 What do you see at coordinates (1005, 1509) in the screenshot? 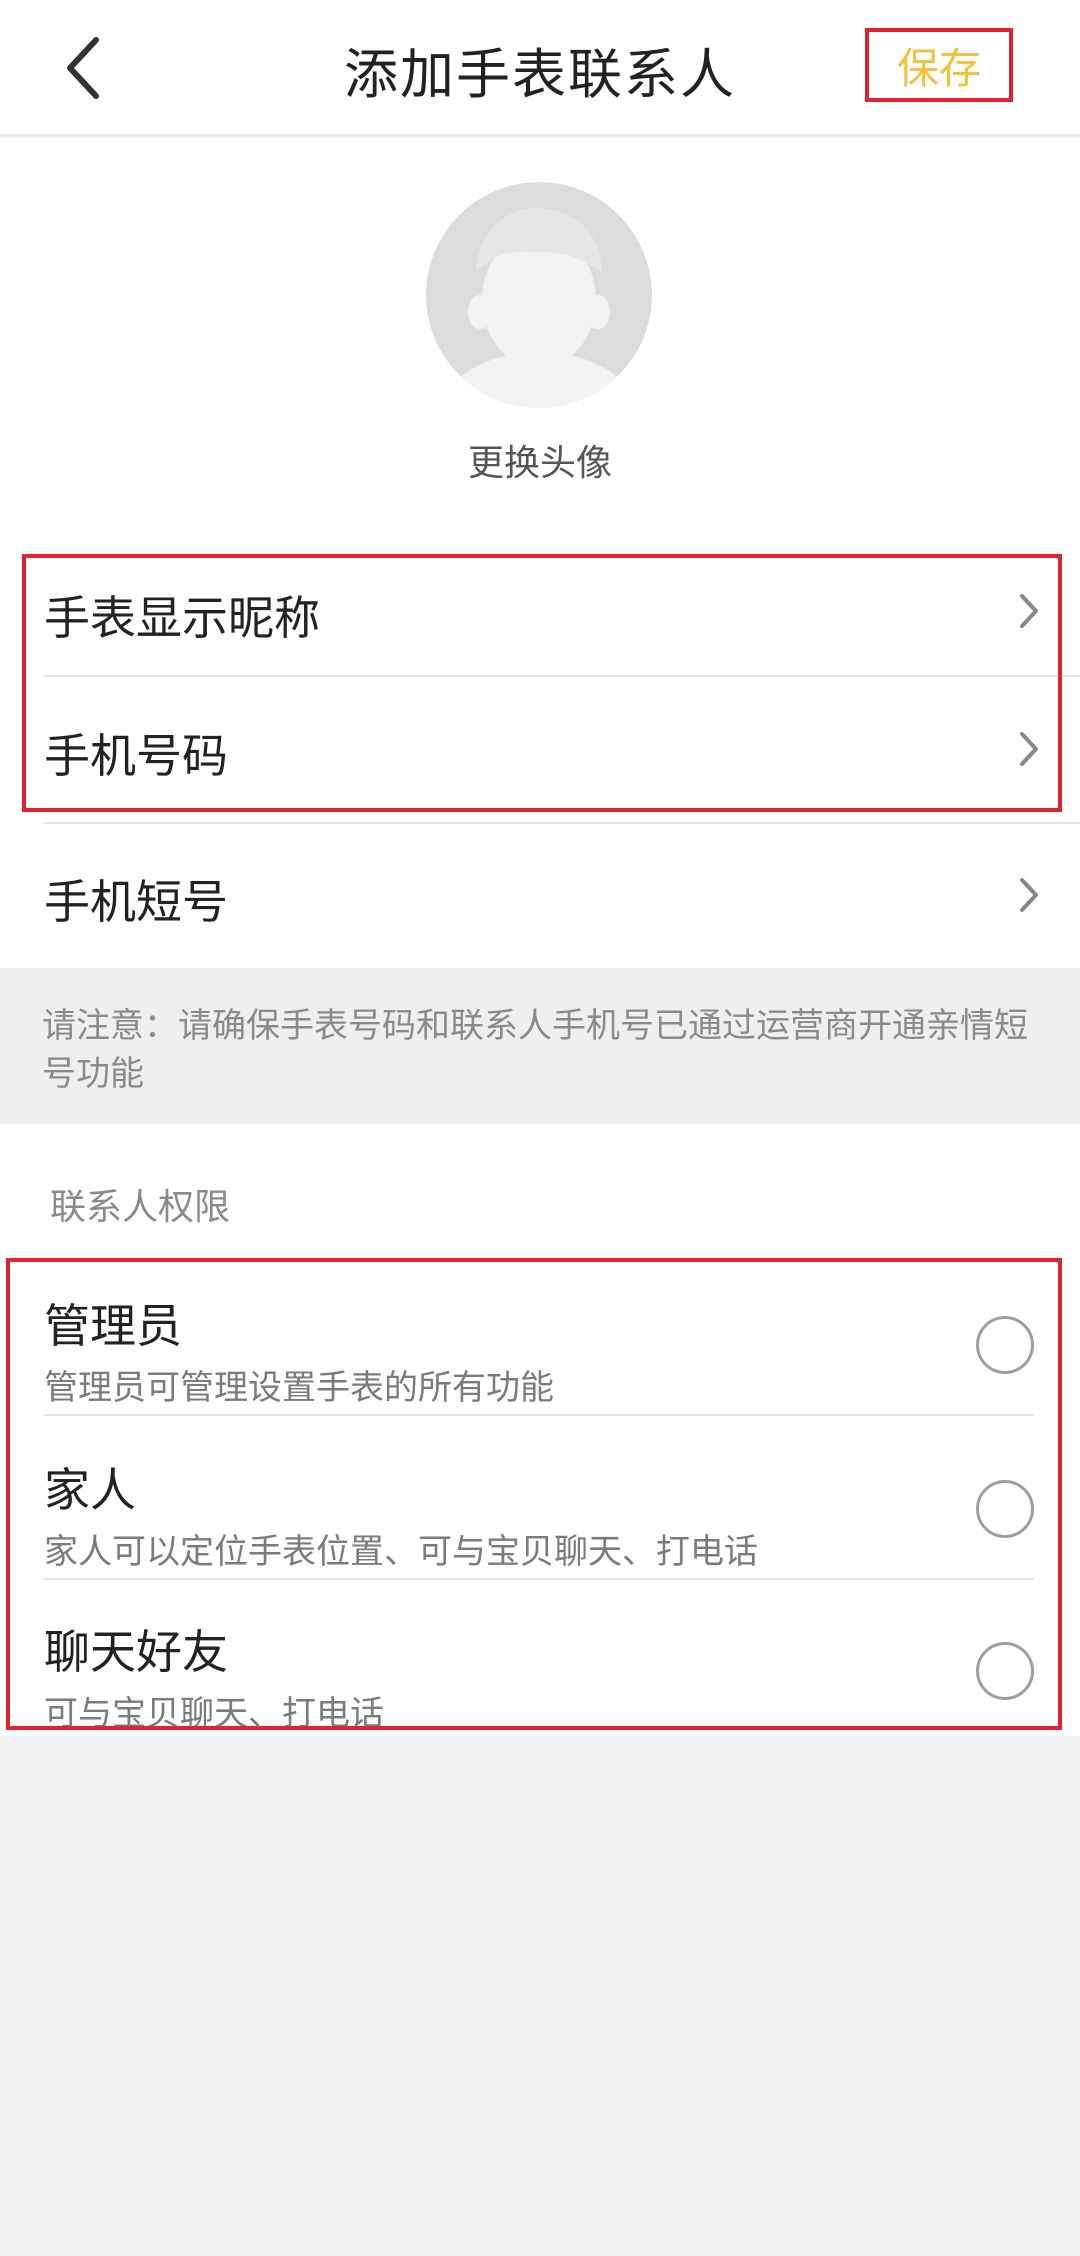
I see `family-radio` at bounding box center [1005, 1509].